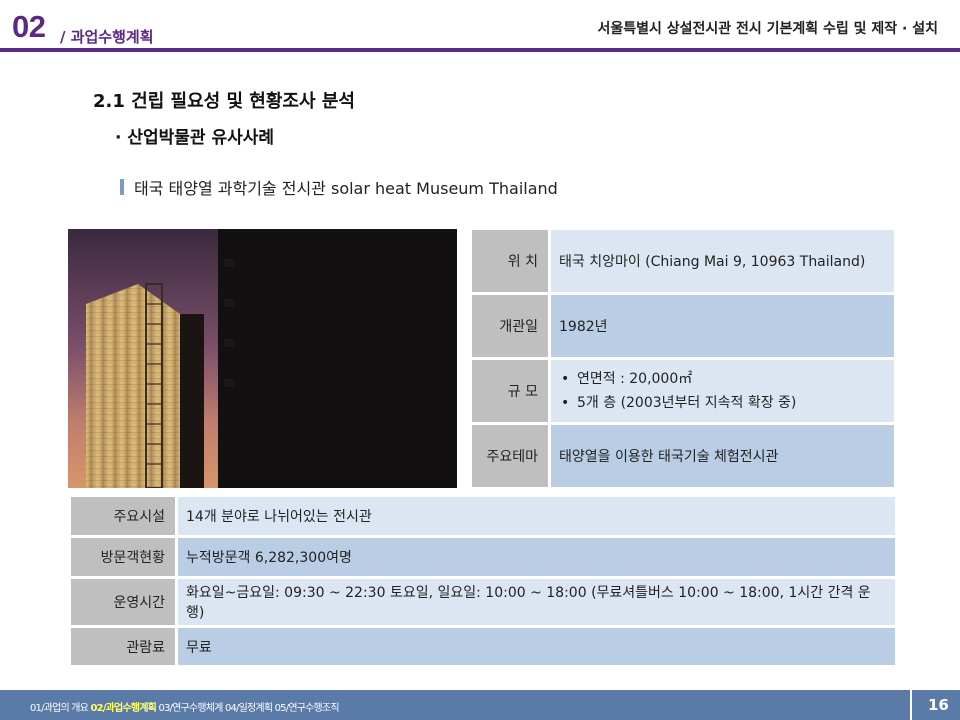  I want to click on scale-list: 연면적 : 20,000㎡ 5개 층 (2003년부터 지속적 확장 중), so click(722, 391).